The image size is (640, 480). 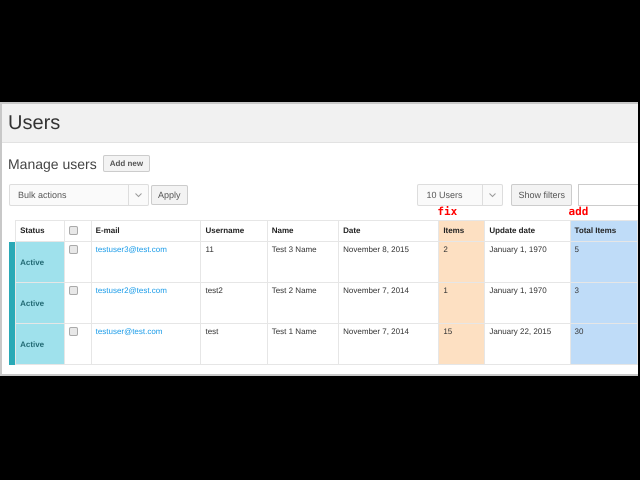 What do you see at coordinates (79, 195) in the screenshot?
I see `bulk-actions-dropdown: Bulk actions` at bounding box center [79, 195].